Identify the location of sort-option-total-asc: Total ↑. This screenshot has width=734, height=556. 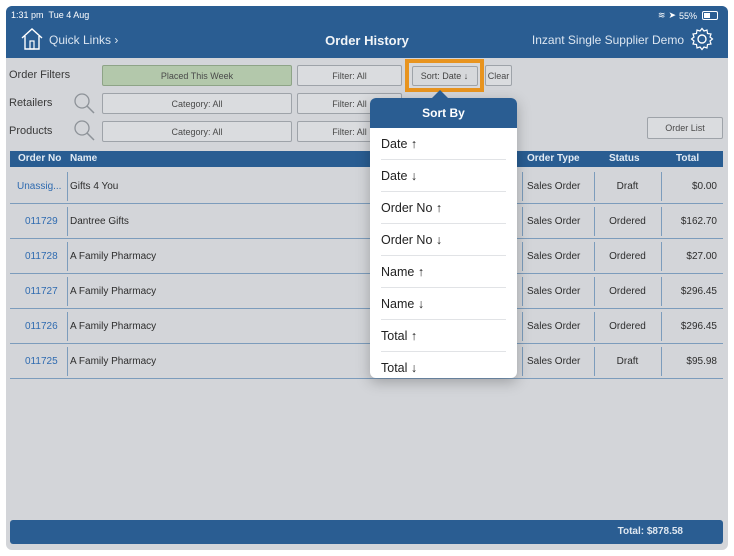
(443, 336).